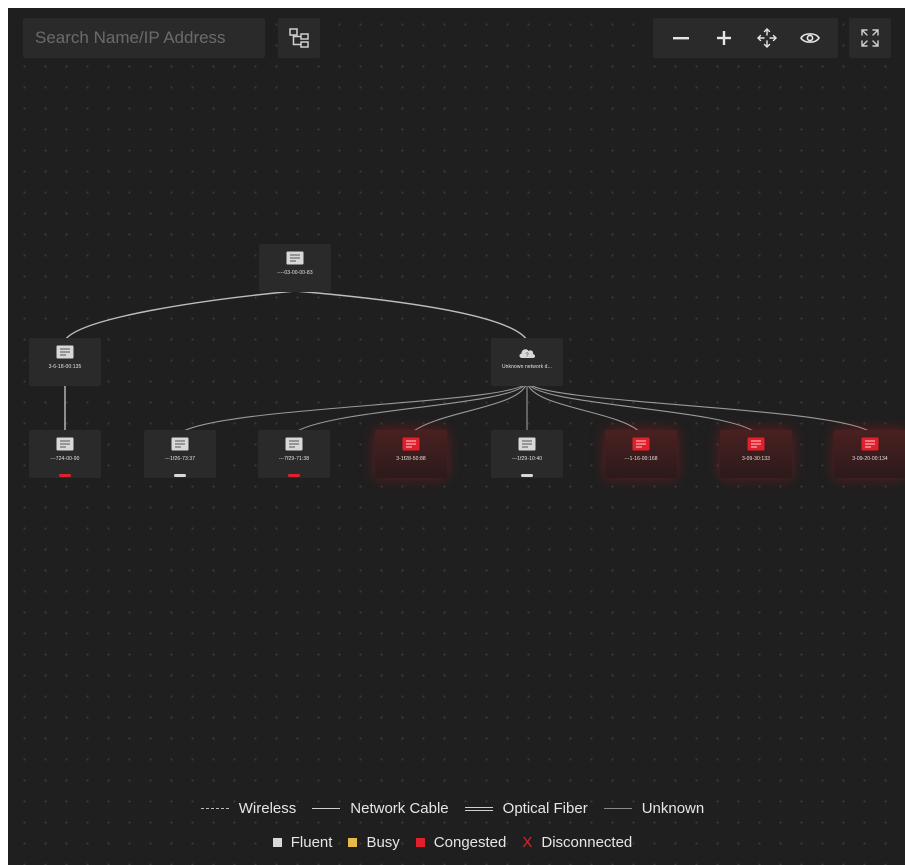 The height and width of the screenshot is (865, 905). Describe the element at coordinates (180, 459) in the screenshot. I see `node-label: ---1f26-73:37` at that location.